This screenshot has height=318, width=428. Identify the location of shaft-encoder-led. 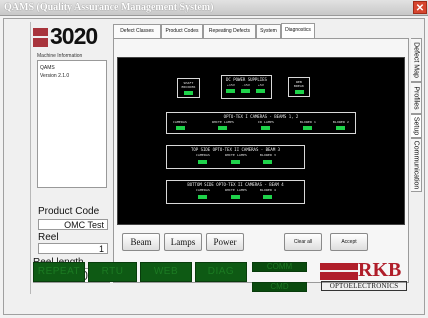
(188, 93).